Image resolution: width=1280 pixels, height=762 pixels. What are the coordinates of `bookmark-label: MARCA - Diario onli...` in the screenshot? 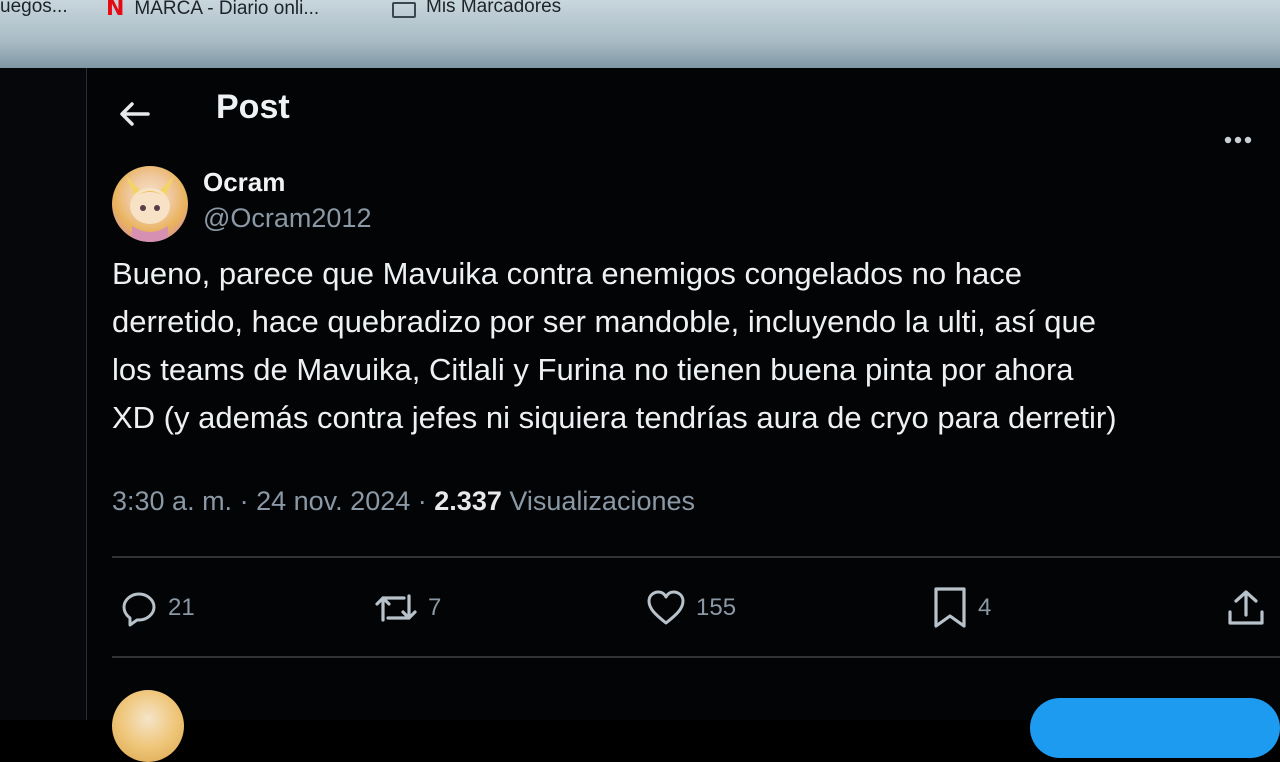 It's located at (227, 9).